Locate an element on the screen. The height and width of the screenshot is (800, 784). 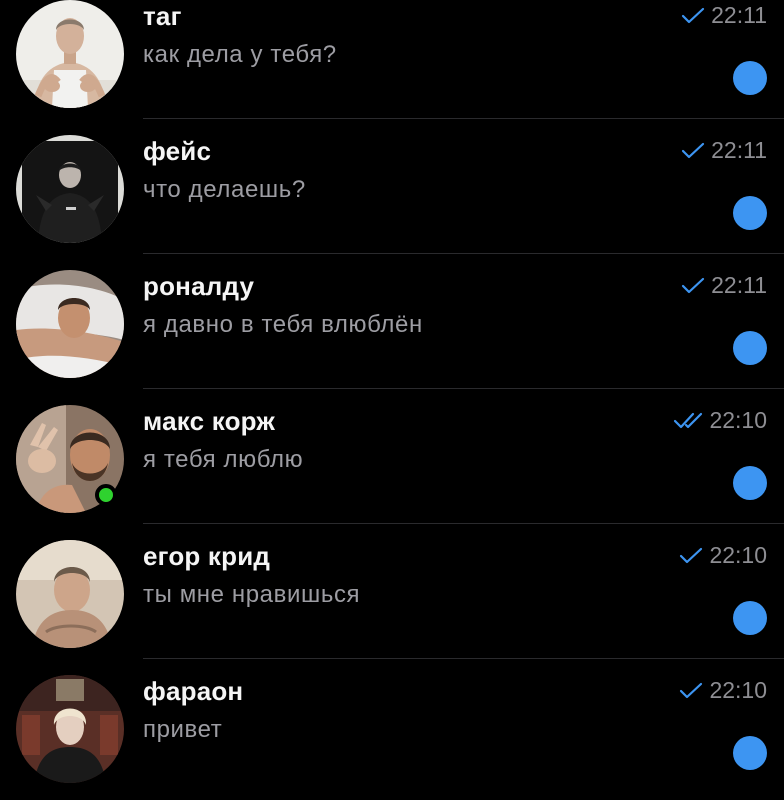
last-message-preview: я тебя люблю is located at coordinates (223, 459).